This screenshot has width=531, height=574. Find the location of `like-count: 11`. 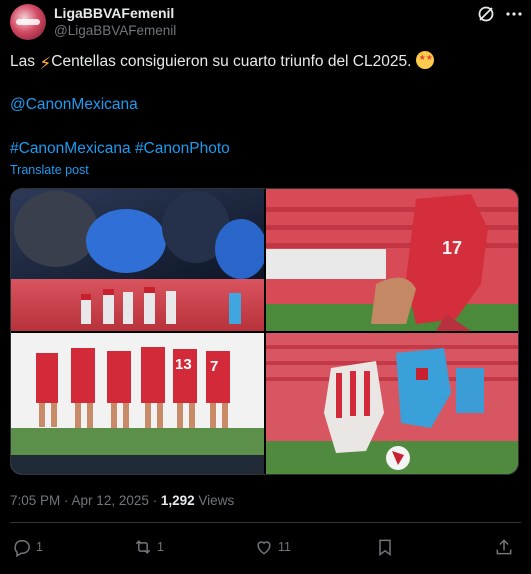

like-count: 11 is located at coordinates (284, 547).